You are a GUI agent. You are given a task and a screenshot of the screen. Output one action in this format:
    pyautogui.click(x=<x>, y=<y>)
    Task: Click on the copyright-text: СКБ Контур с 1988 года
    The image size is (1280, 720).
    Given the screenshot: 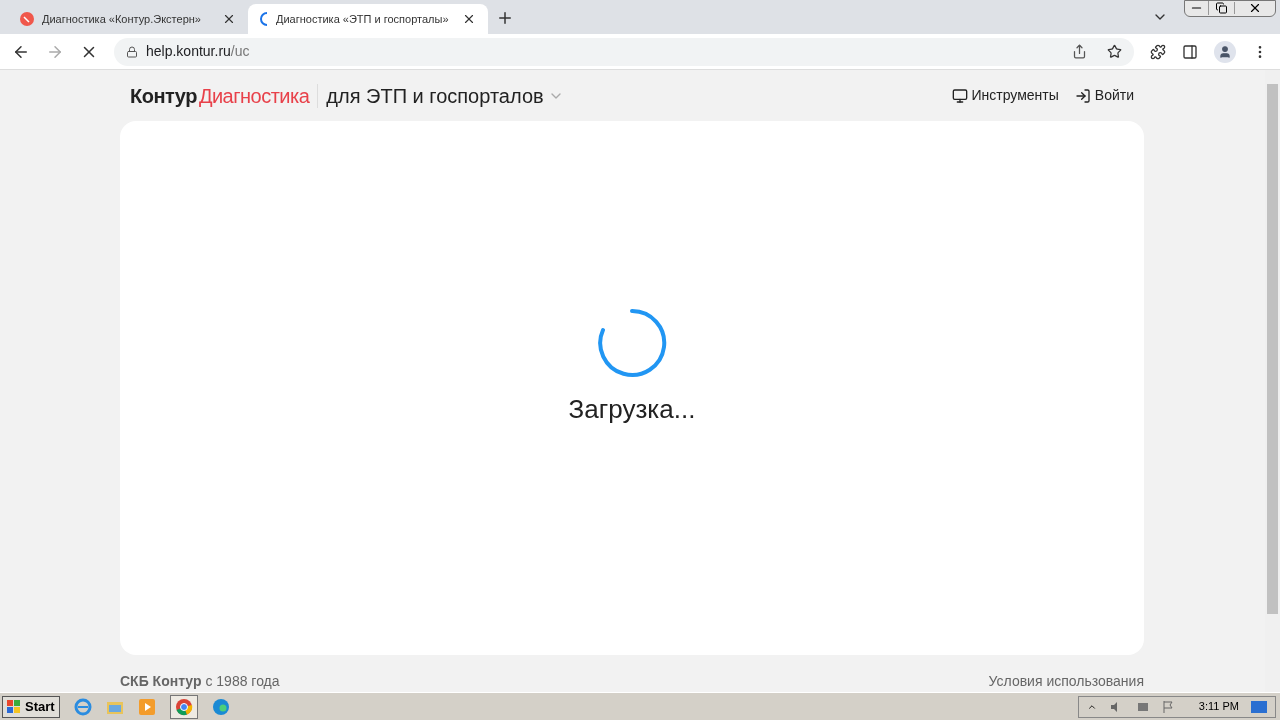 What is the action you would take?
    pyautogui.click(x=200, y=681)
    